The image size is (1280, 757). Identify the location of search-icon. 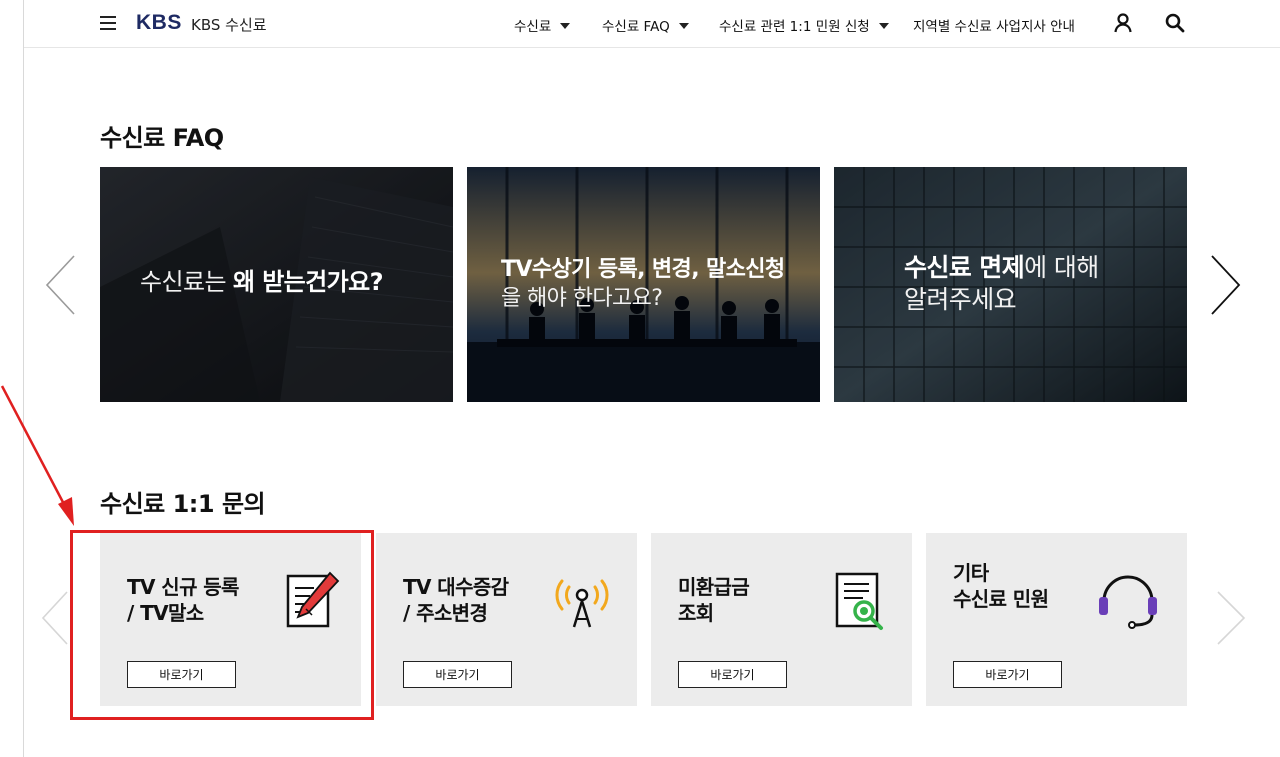
(1175, 23).